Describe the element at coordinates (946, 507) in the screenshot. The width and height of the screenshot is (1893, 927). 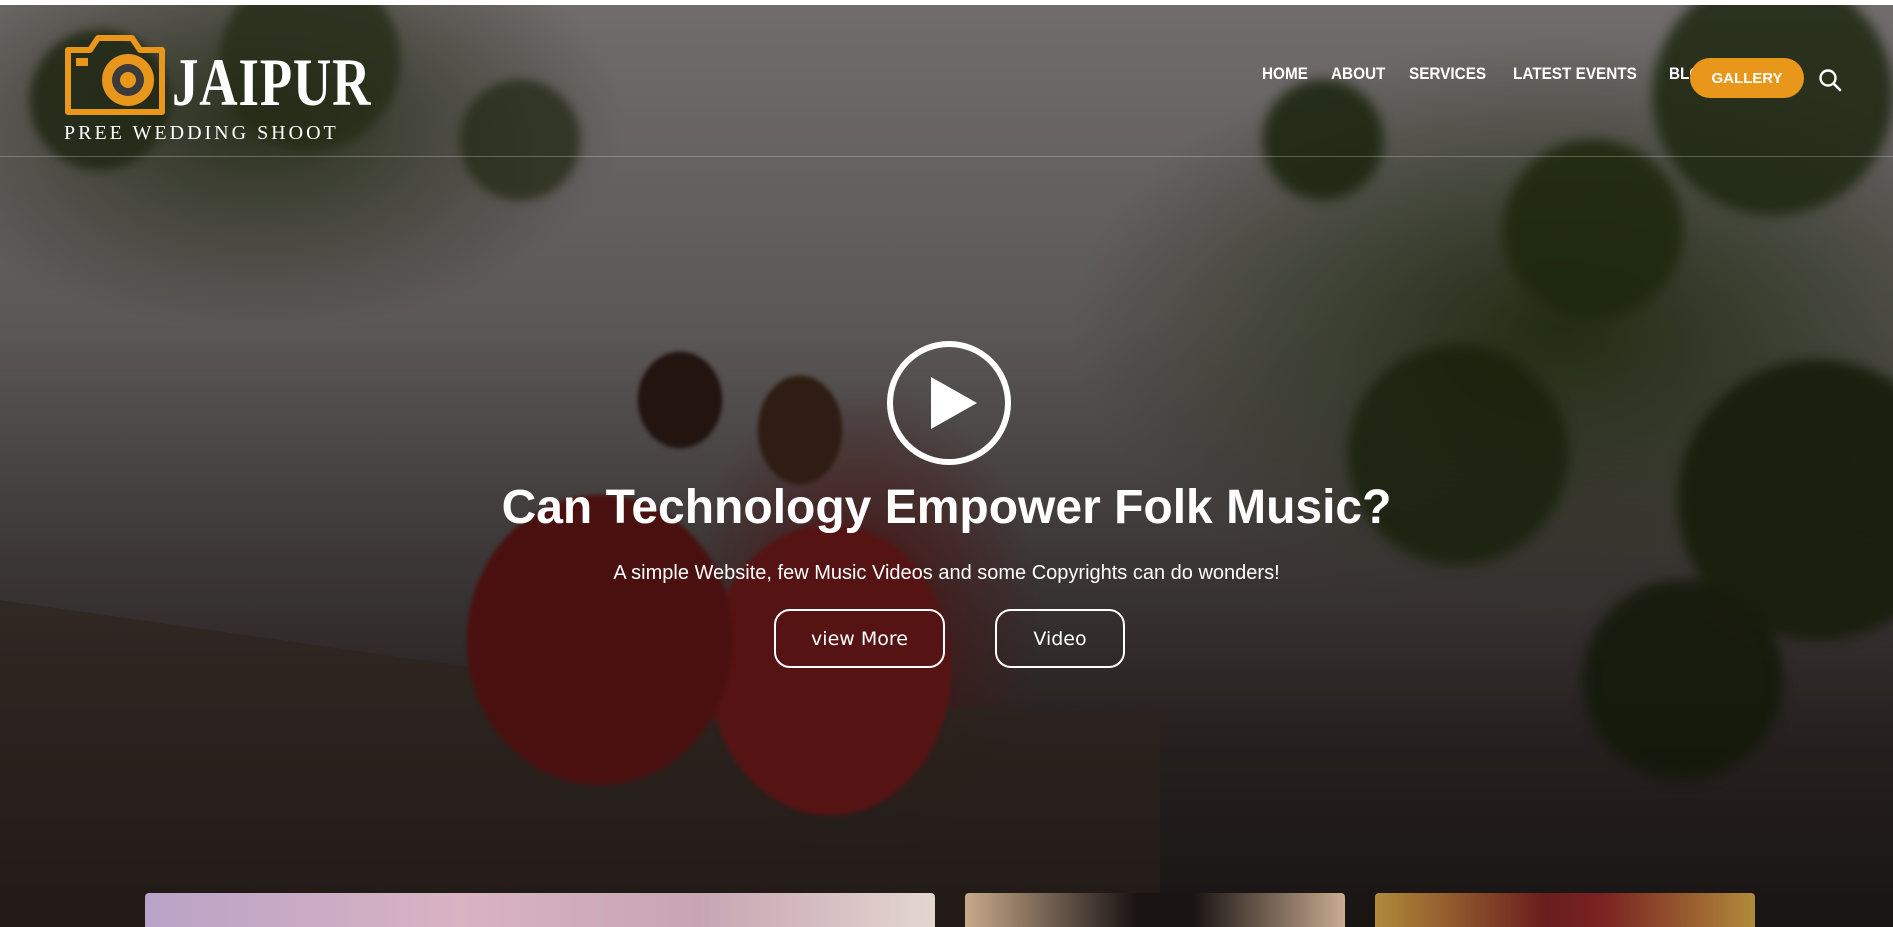
I see `hero-title: Can Technology Empower Folk Music?` at that location.